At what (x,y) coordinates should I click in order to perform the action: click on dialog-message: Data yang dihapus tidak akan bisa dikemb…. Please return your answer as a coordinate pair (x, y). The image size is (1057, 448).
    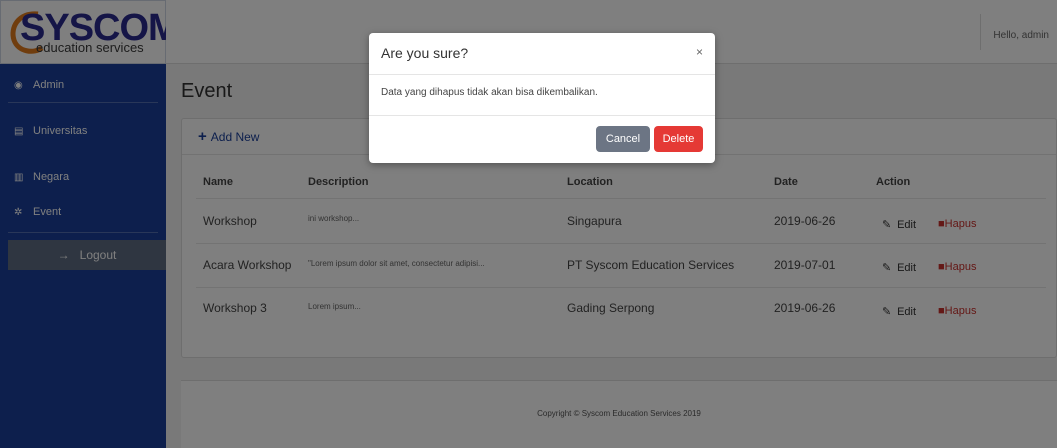
    Looking at the image, I should click on (489, 92).